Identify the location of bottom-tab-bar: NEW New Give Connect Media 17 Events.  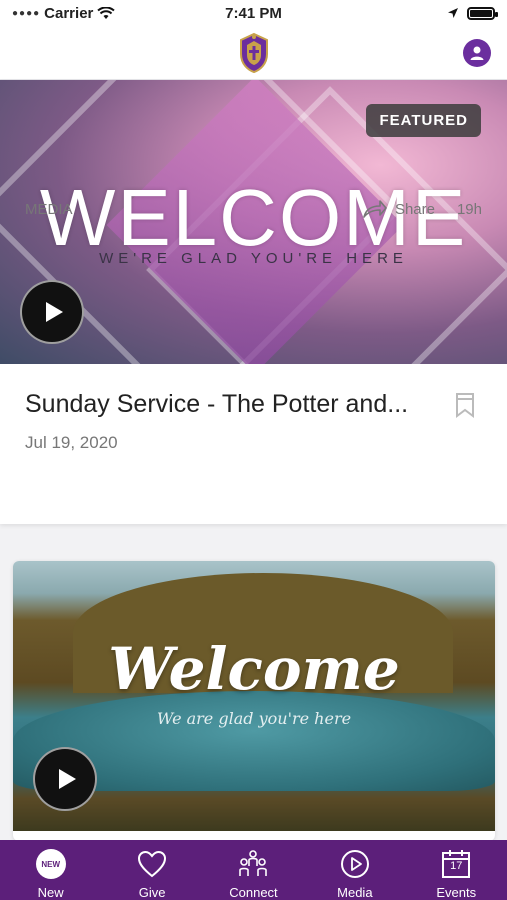
(253, 870).